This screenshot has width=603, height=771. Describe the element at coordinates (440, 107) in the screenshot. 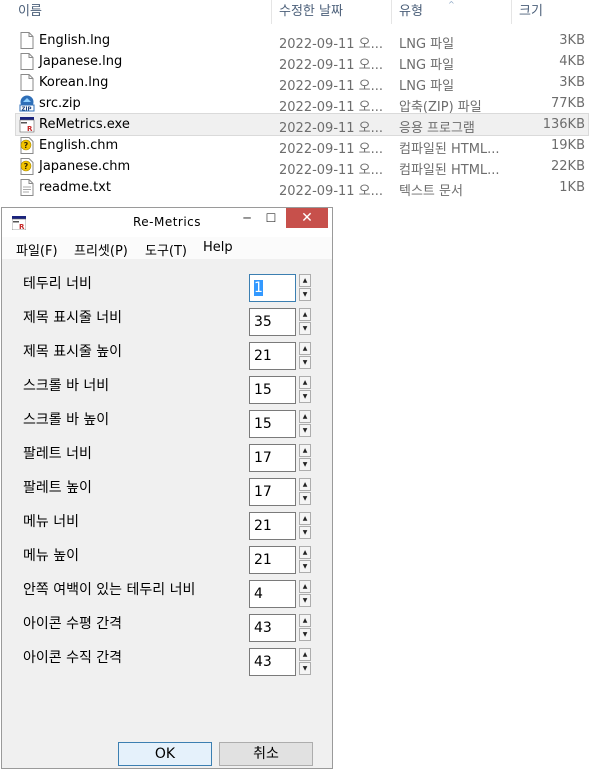

I see `file-type: 압축(ZIP) 파일` at that location.